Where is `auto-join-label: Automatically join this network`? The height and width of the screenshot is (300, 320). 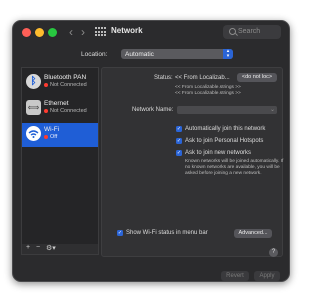
auto-join-label: Automatically join this network is located at coordinates (225, 129).